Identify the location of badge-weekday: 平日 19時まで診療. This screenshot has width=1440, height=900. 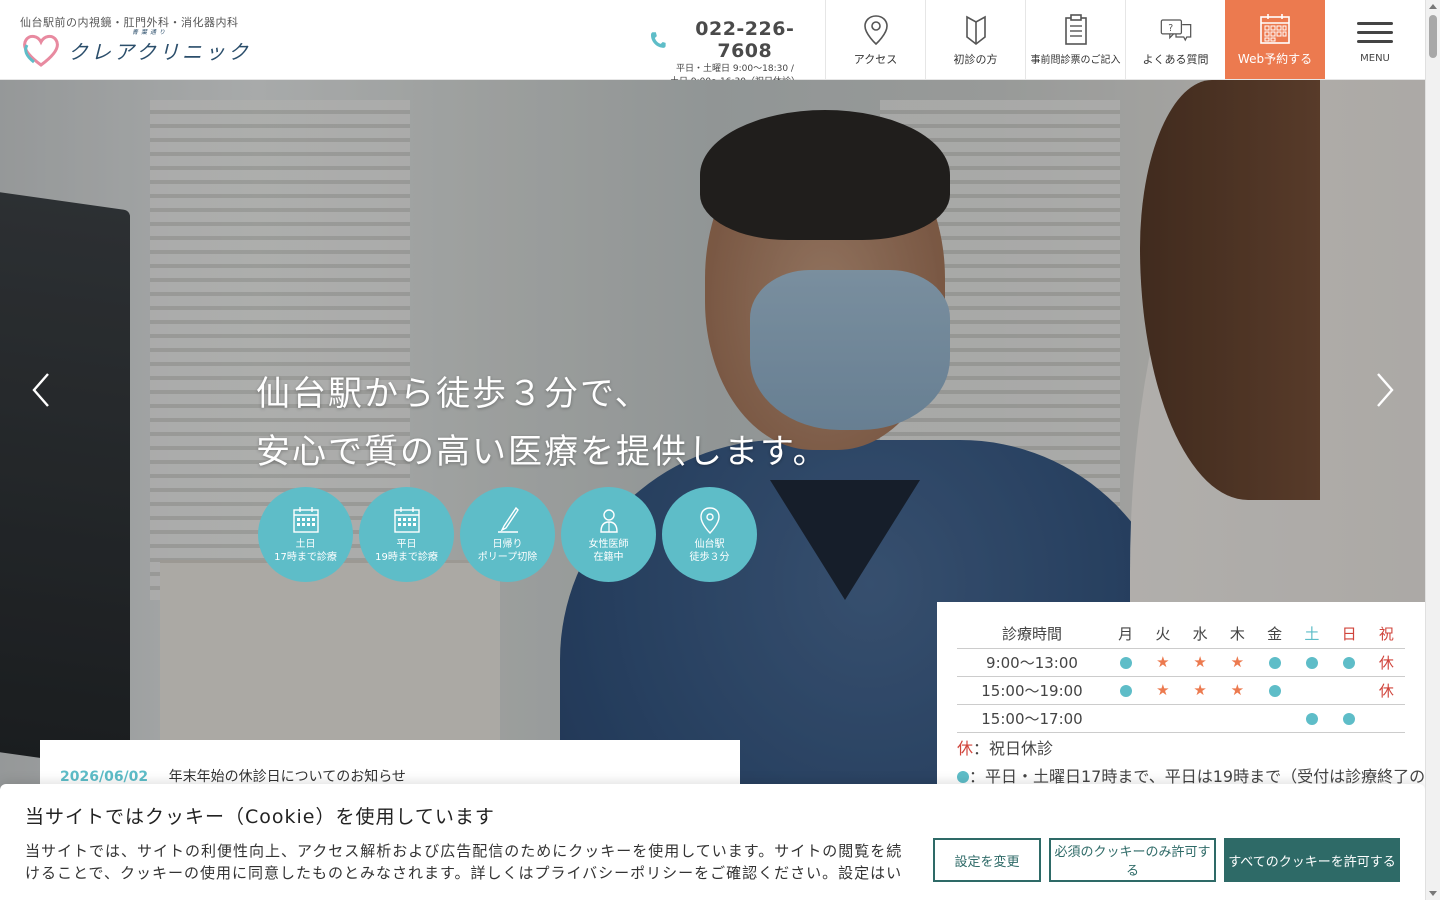
(406, 534).